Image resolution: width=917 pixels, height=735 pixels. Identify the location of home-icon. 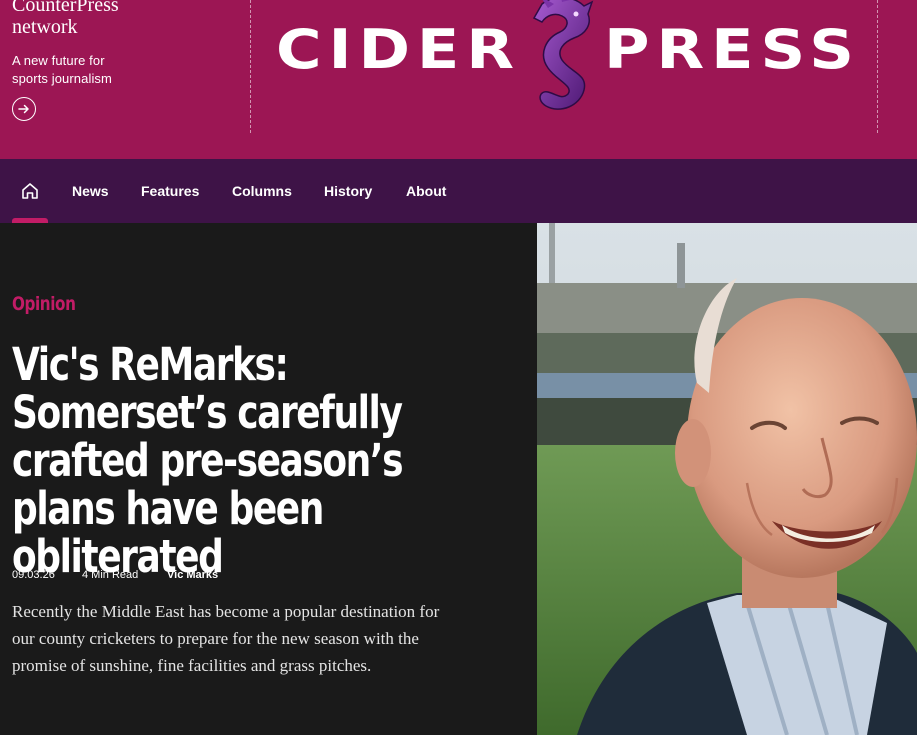
(30, 191).